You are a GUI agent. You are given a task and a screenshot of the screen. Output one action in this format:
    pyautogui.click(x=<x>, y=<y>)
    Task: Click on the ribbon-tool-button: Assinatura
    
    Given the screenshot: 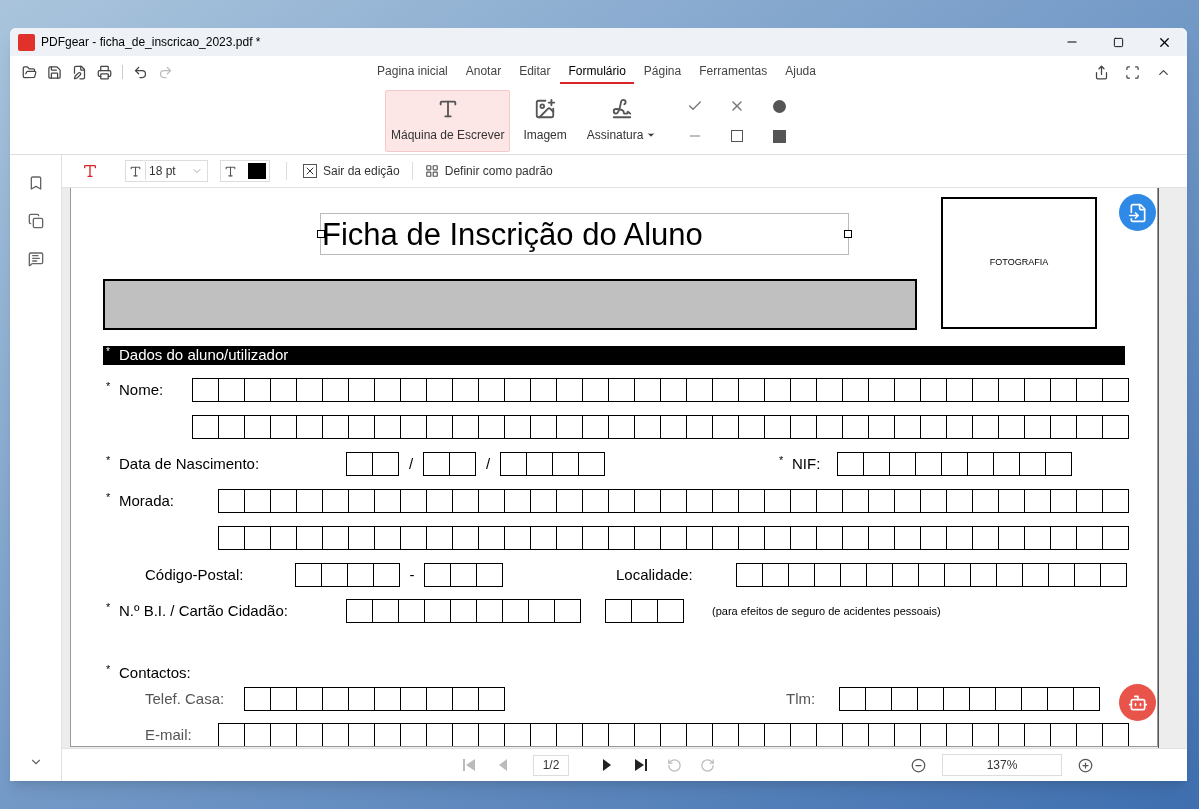 What is the action you would take?
    pyautogui.click(x=621, y=121)
    